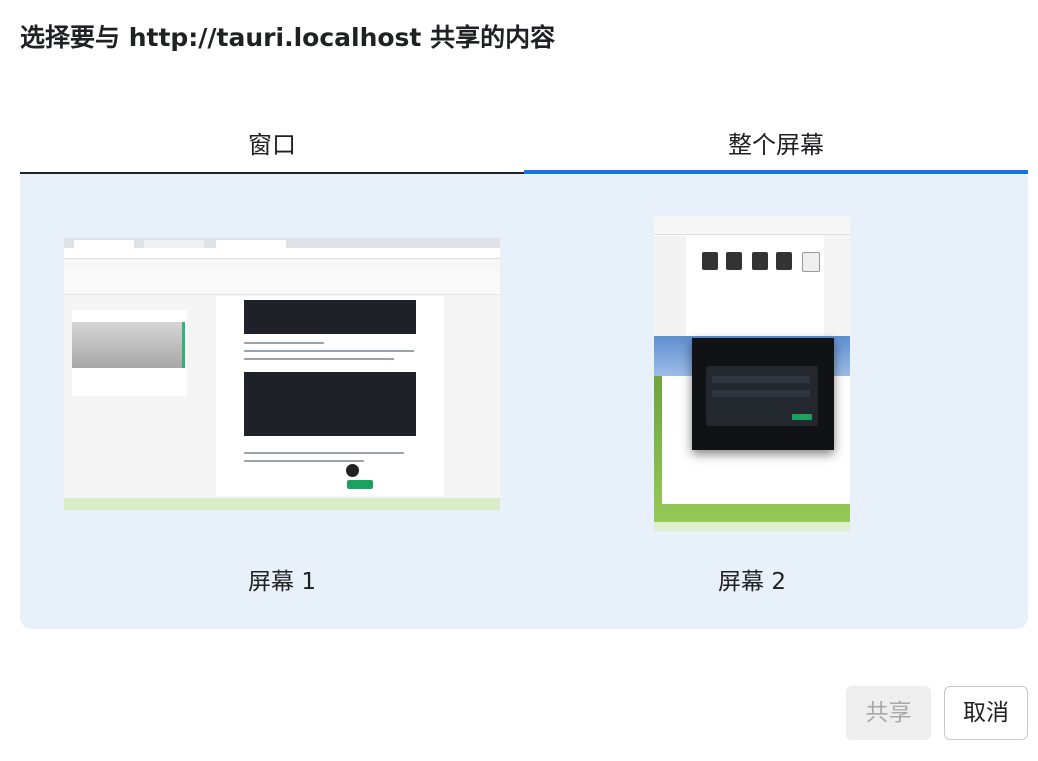  I want to click on screen-2-thumbnail, so click(752, 373).